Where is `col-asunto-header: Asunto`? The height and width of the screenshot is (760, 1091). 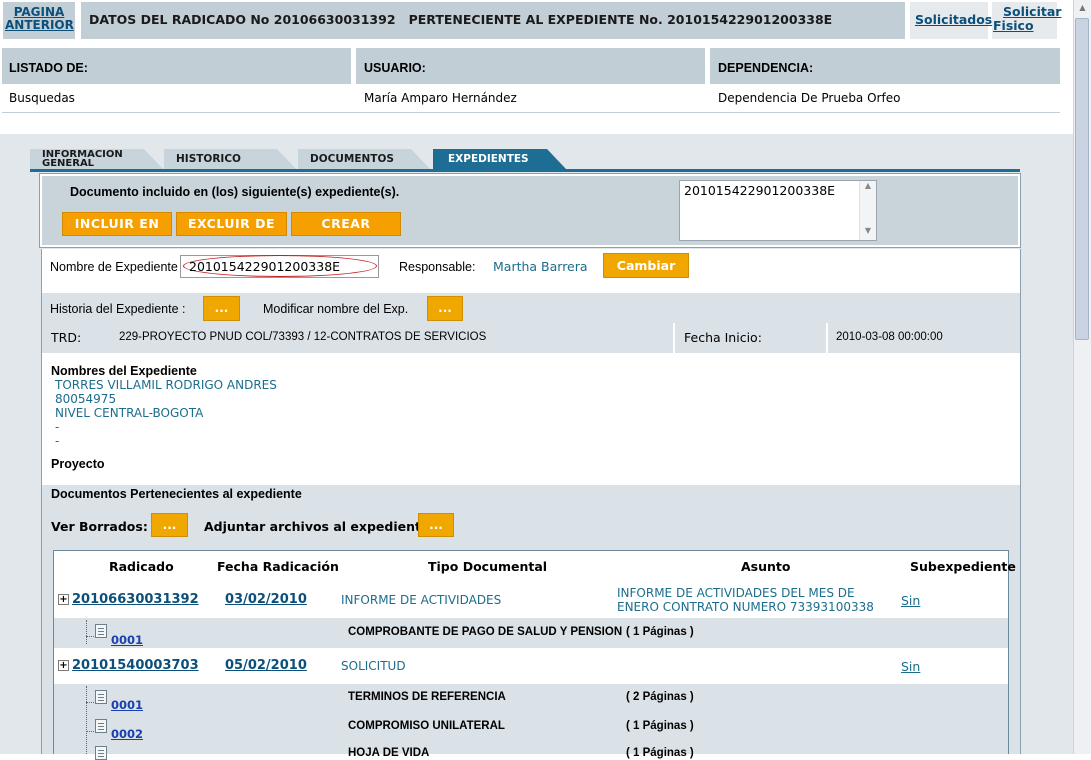
col-asunto-header: Asunto is located at coordinates (766, 566).